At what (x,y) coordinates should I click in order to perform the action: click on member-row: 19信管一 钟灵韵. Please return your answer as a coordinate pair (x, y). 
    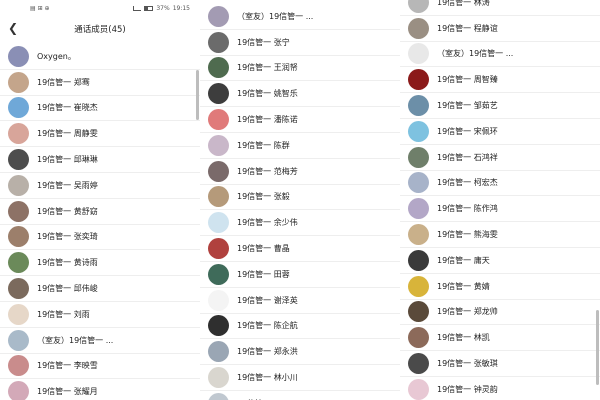
    Looking at the image, I should click on (500, 388).